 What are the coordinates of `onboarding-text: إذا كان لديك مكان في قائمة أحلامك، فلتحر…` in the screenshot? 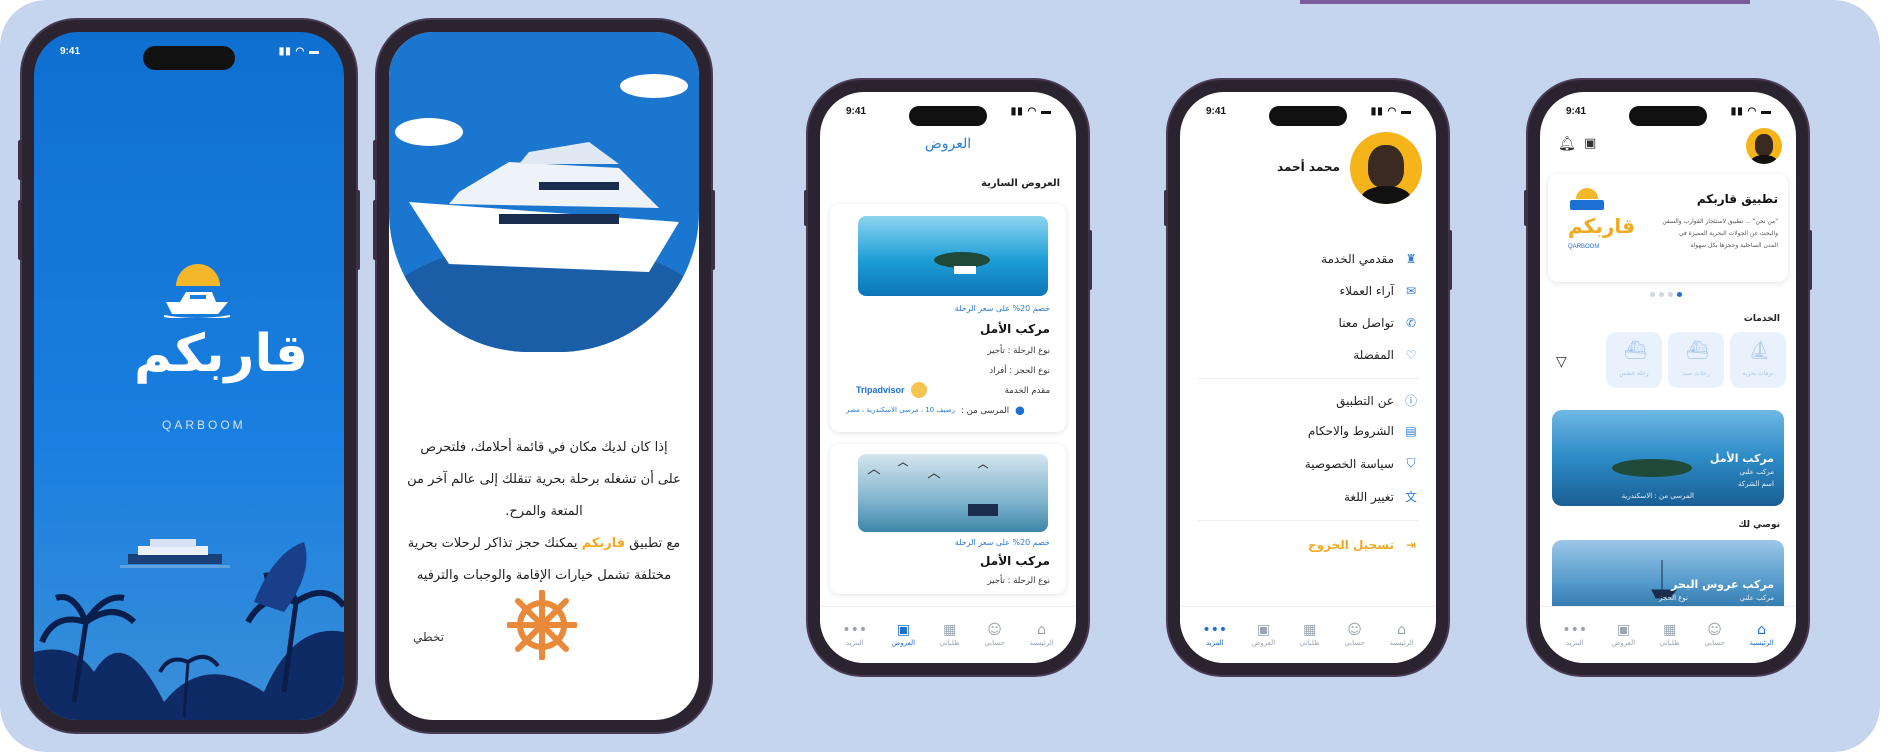 It's located at (544, 511).